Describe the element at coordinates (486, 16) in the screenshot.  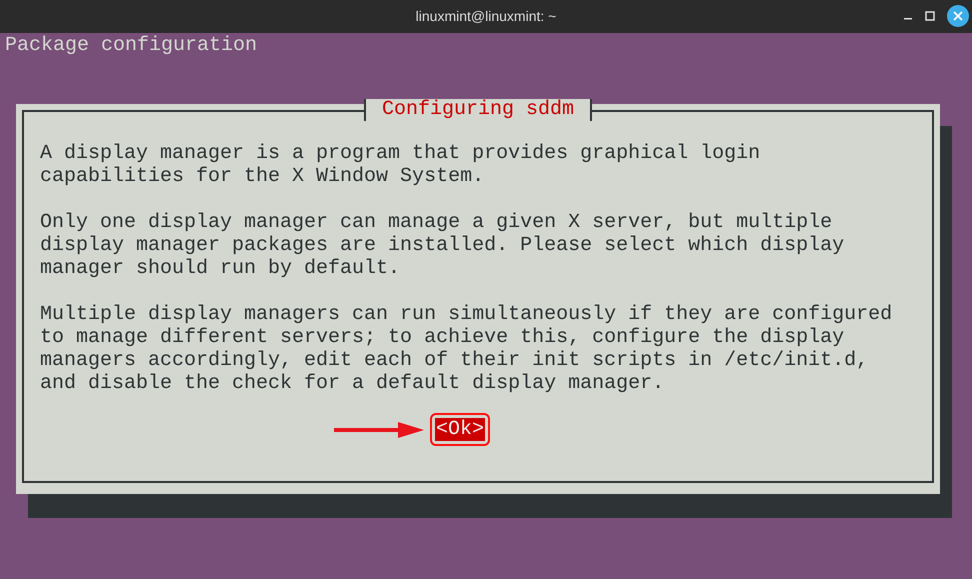
I see `window-title: linuxmint@linuxmint: ~` at that location.